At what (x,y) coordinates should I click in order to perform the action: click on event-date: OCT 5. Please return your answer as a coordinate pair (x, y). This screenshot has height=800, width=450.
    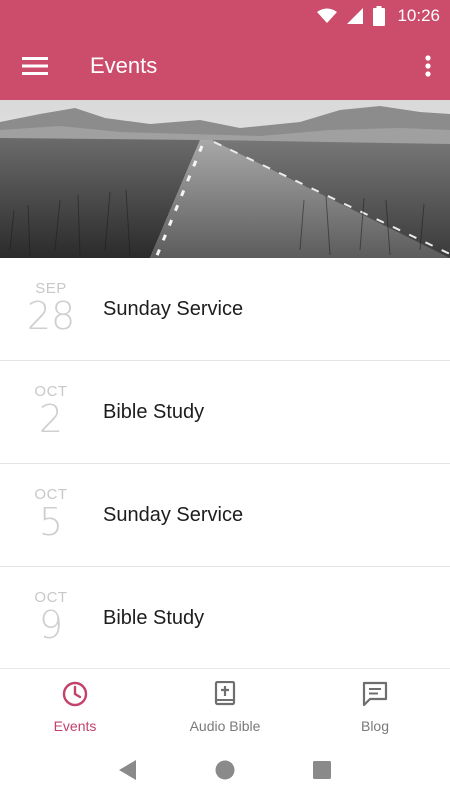
    Looking at the image, I should click on (51, 513).